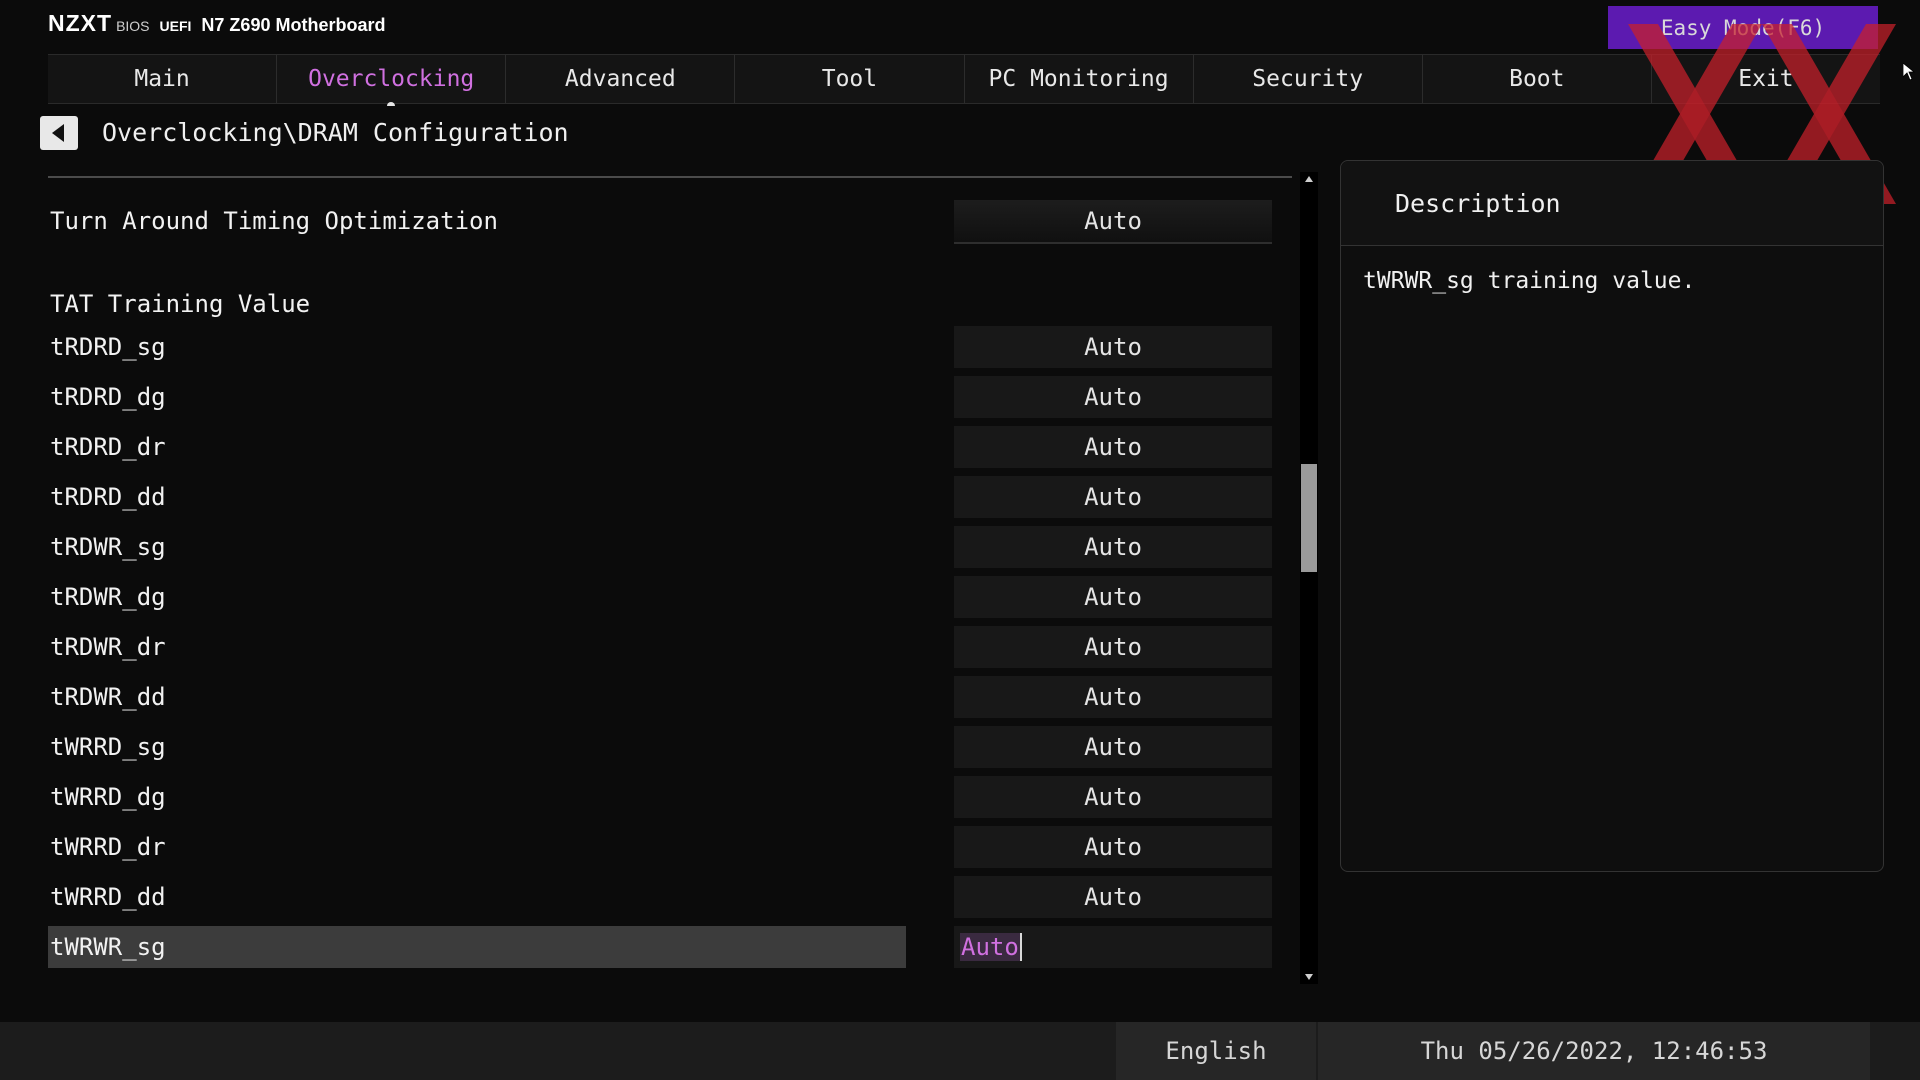  What do you see at coordinates (621, 79) in the screenshot?
I see `tab-advanced: Advanced` at bounding box center [621, 79].